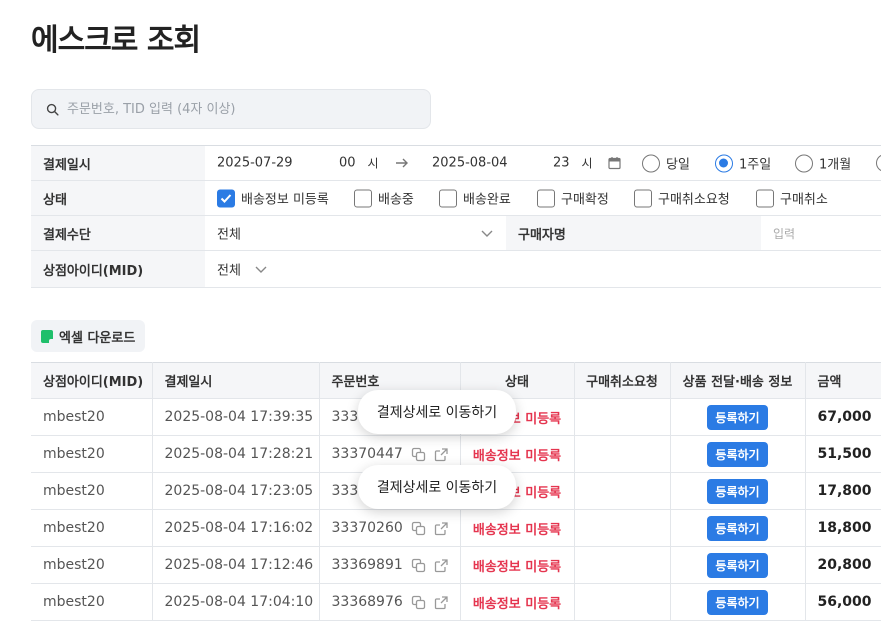 Image resolution: width=881 pixels, height=623 pixels. I want to click on order-number: 33370447, so click(367, 454).